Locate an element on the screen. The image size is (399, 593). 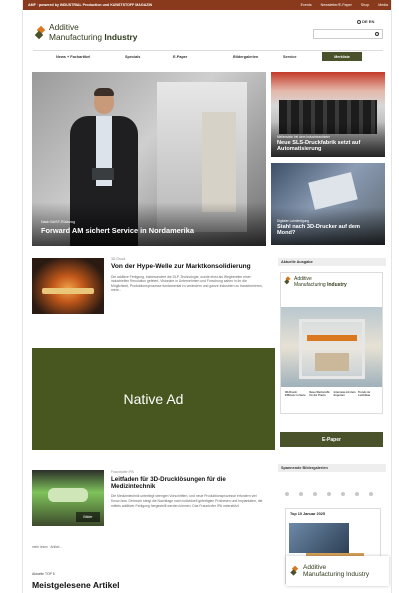
language-switch: DE EN is located at coordinates (365, 21).